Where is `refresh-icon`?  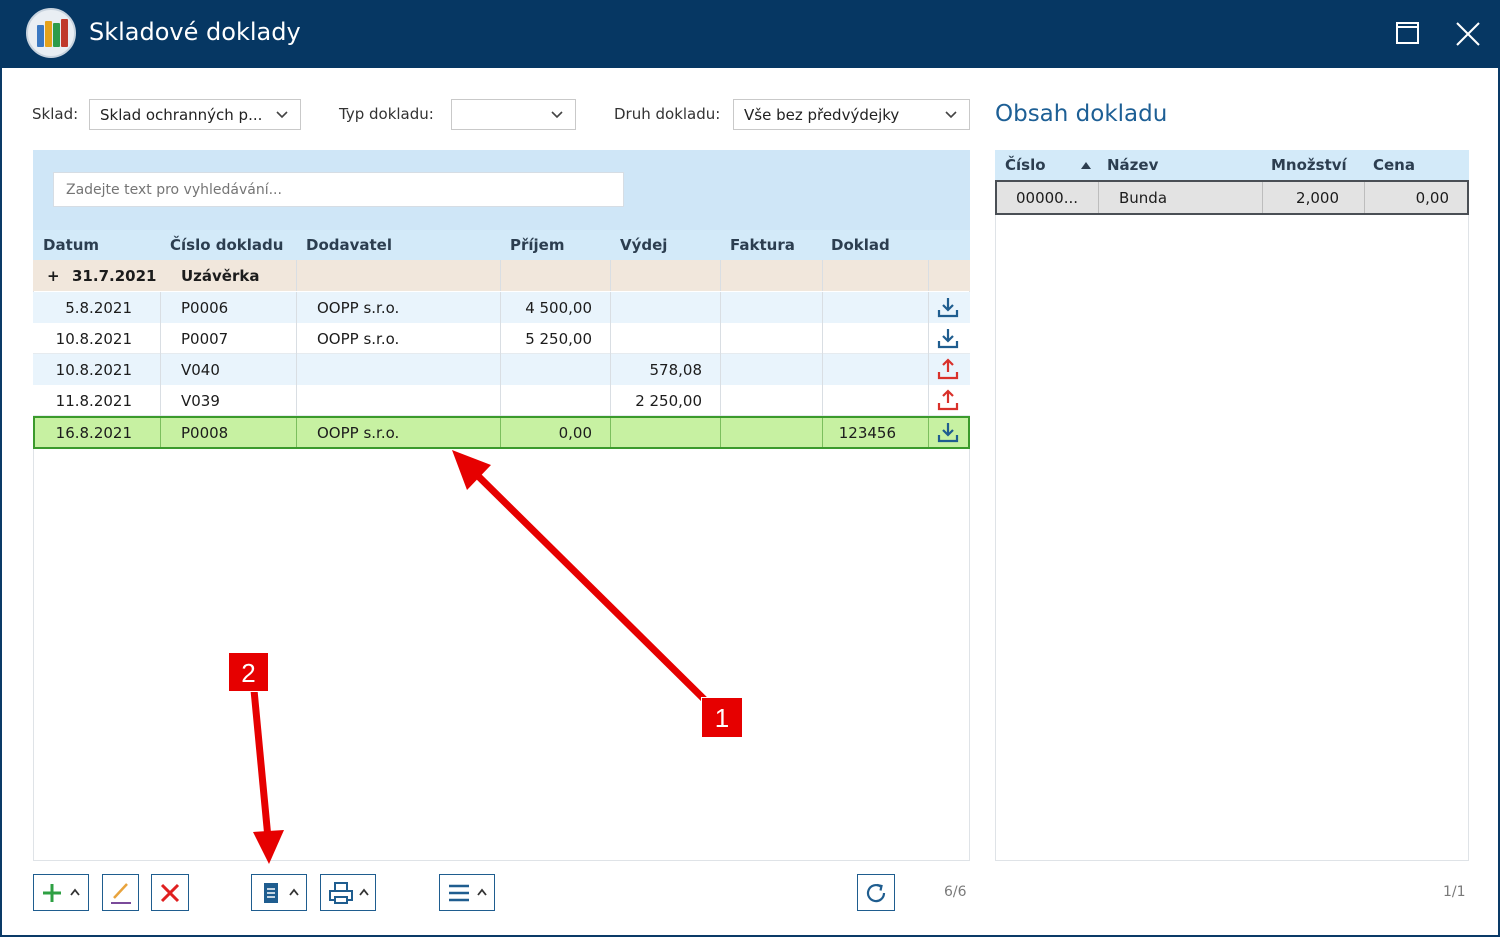 refresh-icon is located at coordinates (876, 893).